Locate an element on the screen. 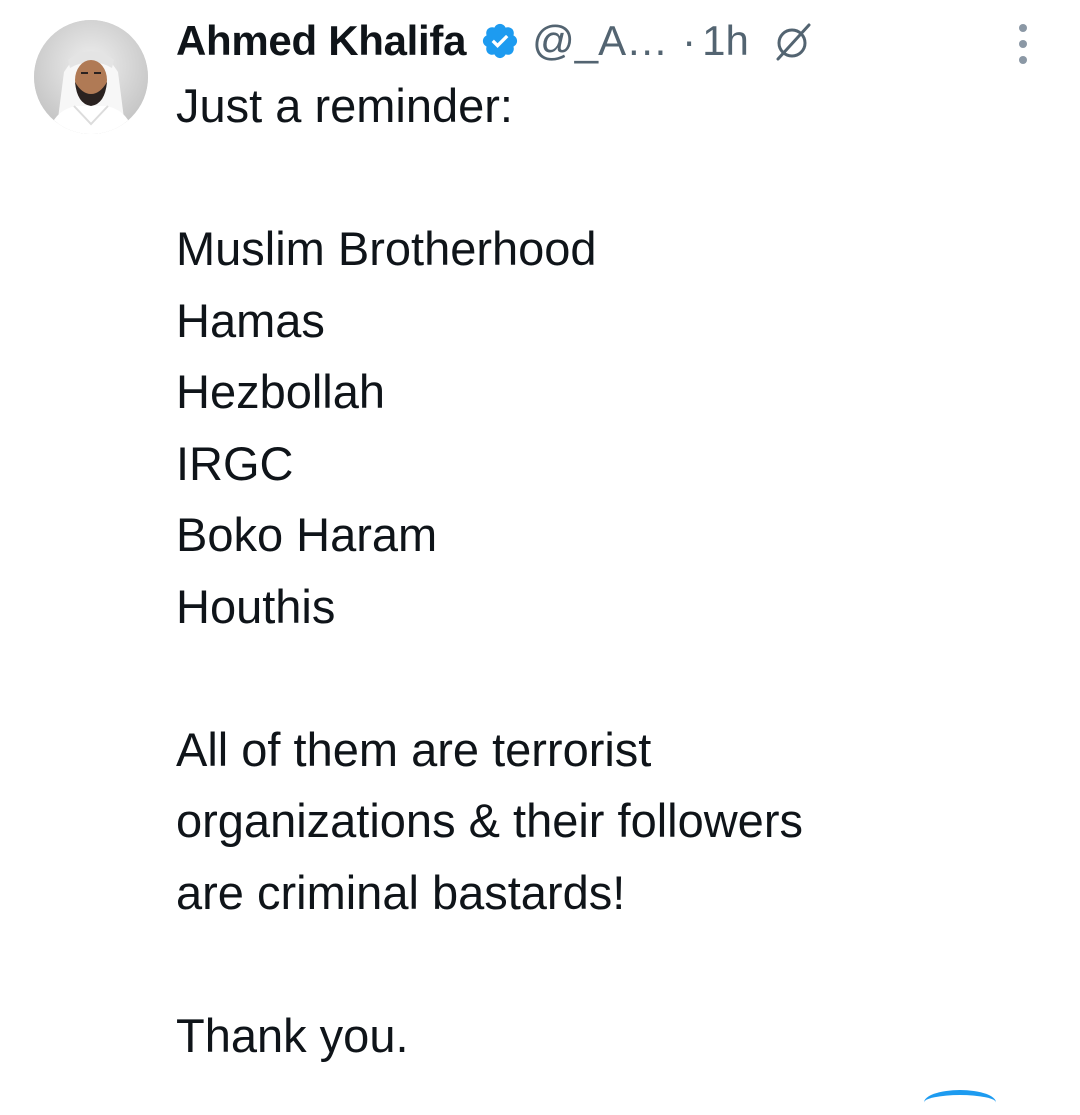  org-item: Hezbollah is located at coordinates (281, 391).